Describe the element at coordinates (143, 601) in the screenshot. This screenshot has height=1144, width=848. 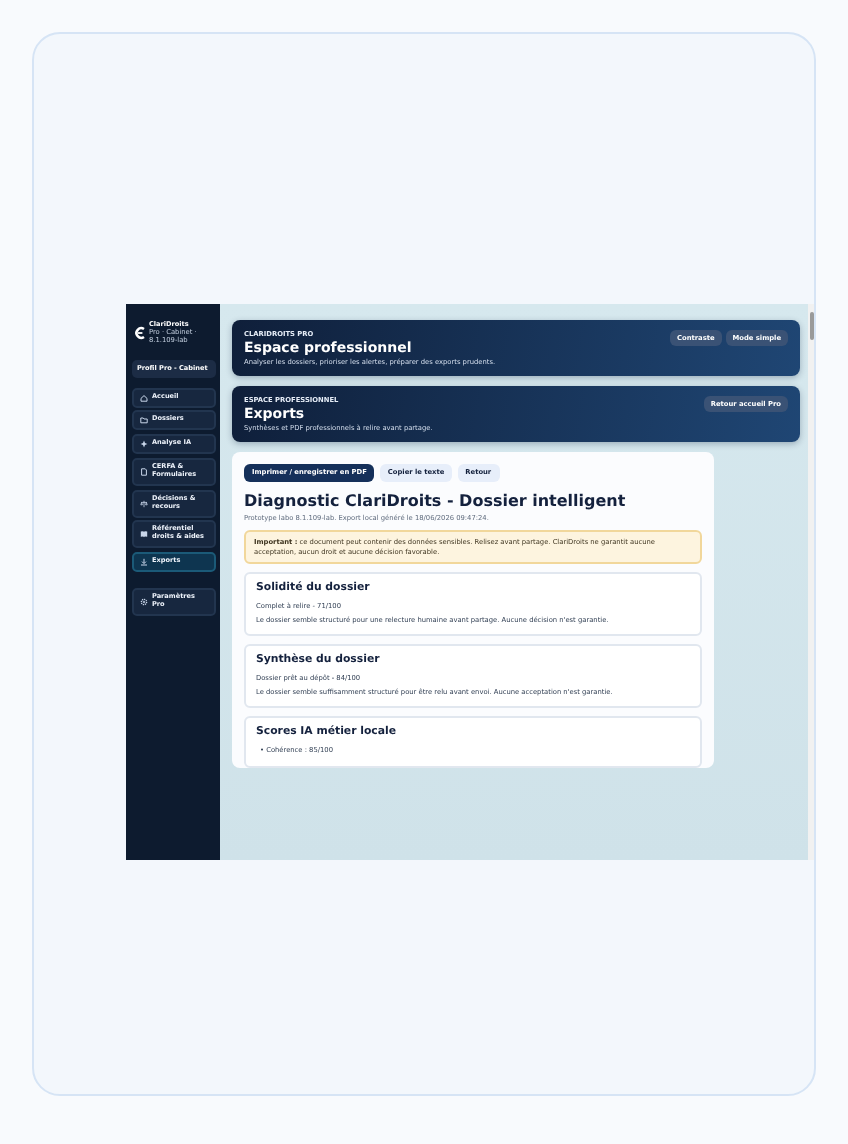
I see `settings-icon` at that location.